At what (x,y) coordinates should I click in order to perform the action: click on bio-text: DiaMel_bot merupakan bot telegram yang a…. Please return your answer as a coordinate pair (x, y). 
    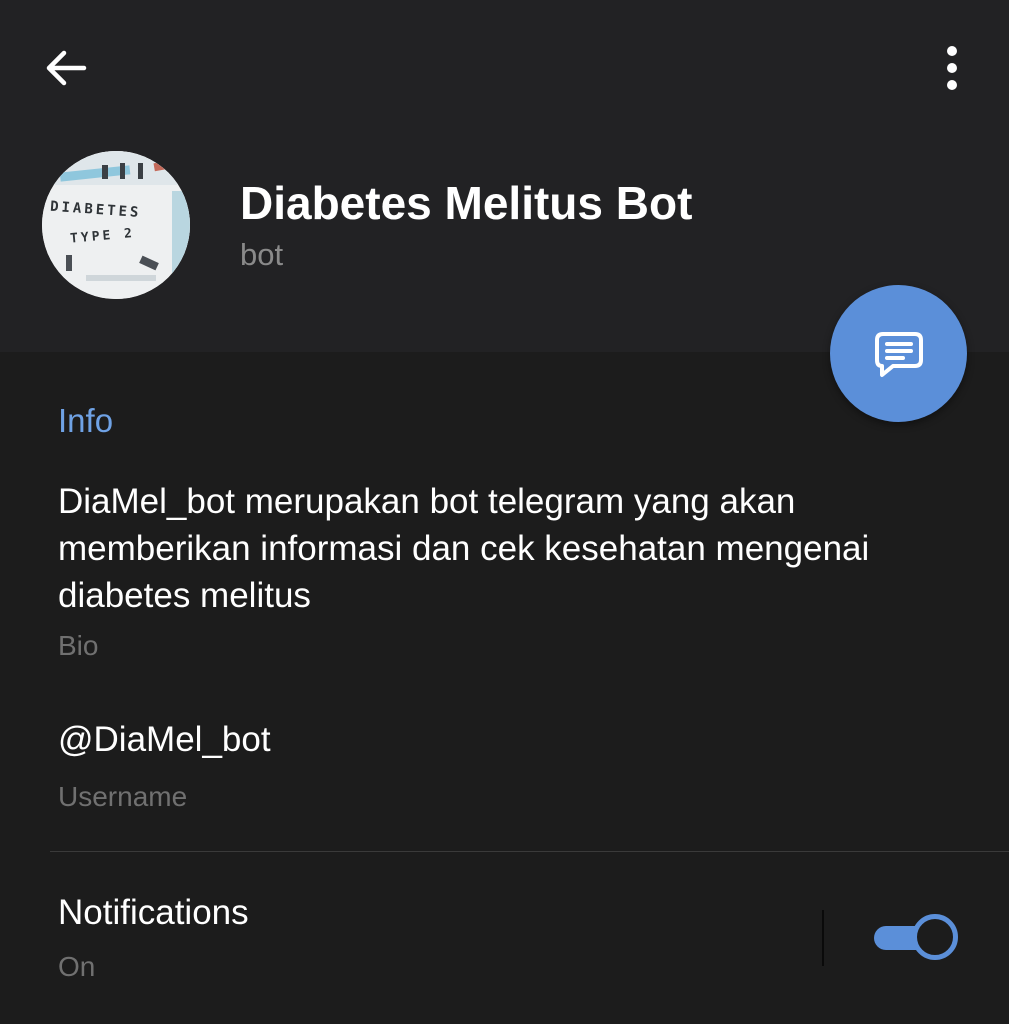
    Looking at the image, I should click on (498, 548).